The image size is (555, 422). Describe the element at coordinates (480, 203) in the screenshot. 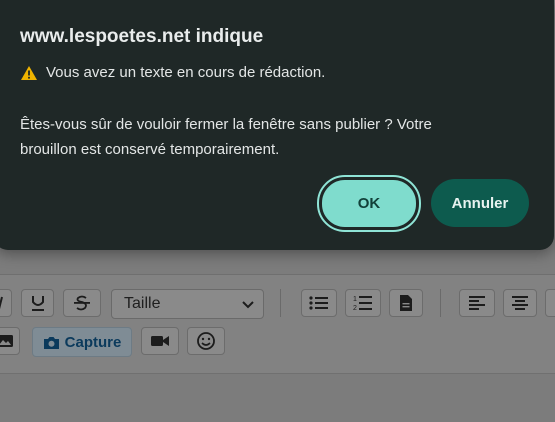

I see `cancel-button: Annuler` at that location.